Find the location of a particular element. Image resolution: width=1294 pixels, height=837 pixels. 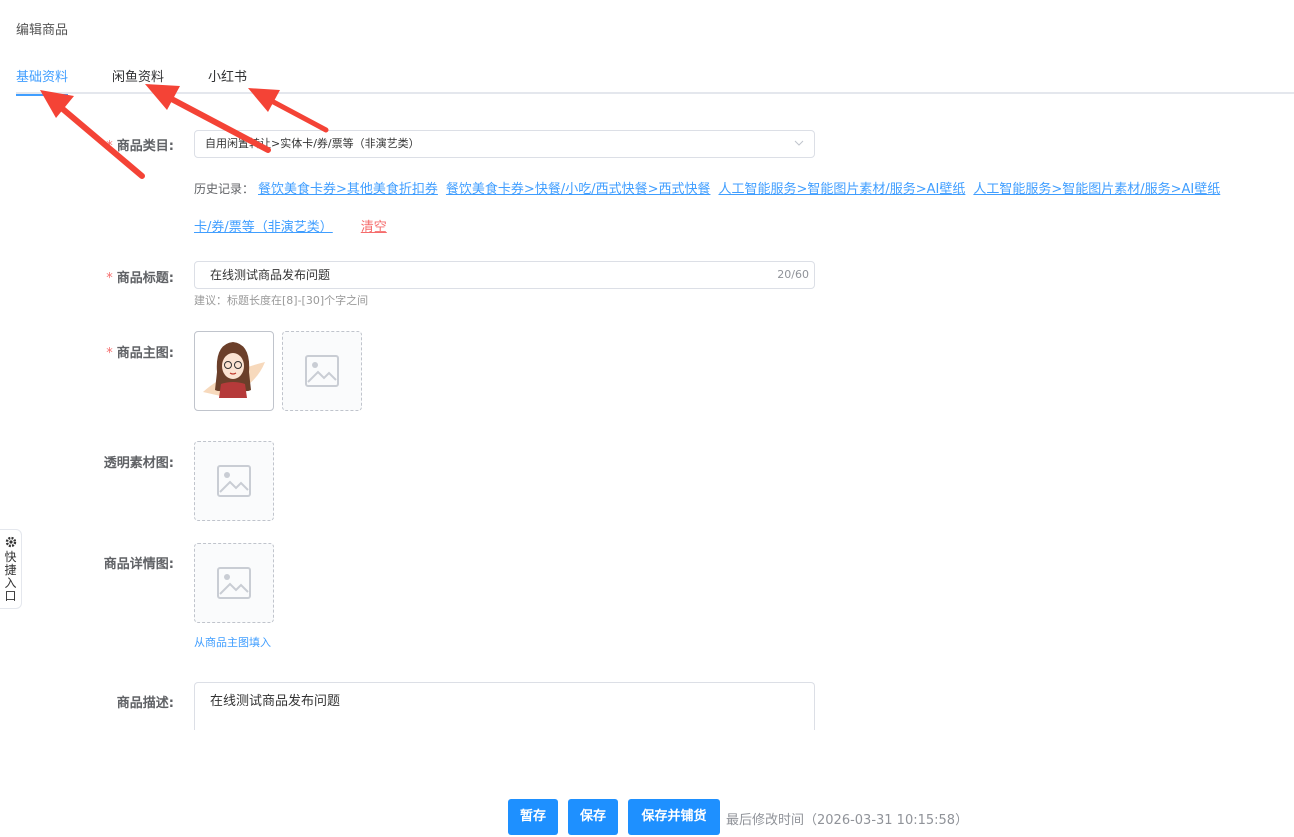

gear-icon is located at coordinates (10, 542).